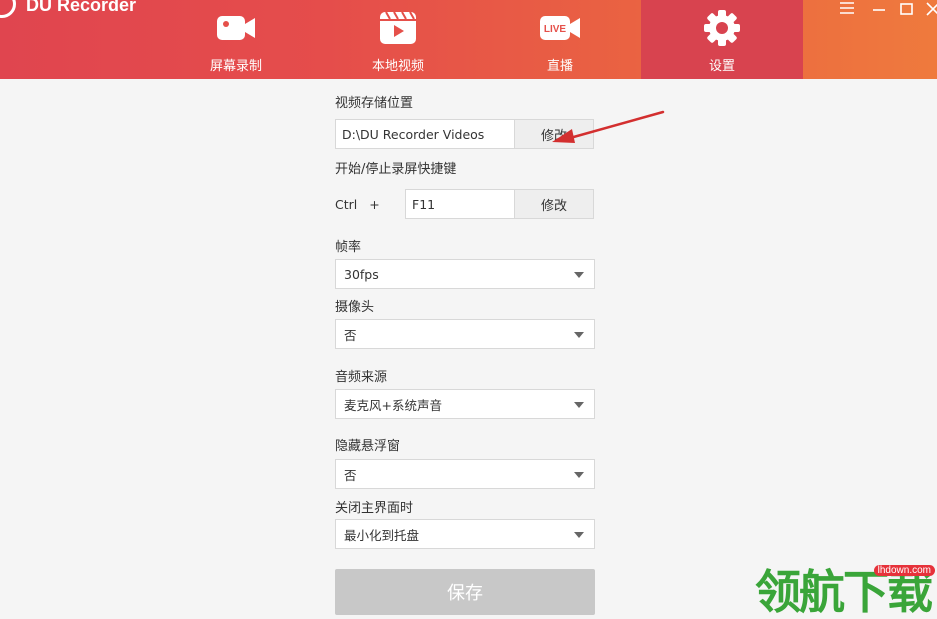 Image resolution: width=937 pixels, height=619 pixels. Describe the element at coordinates (465, 274) in the screenshot. I see `fps-select: 30fps` at that location.